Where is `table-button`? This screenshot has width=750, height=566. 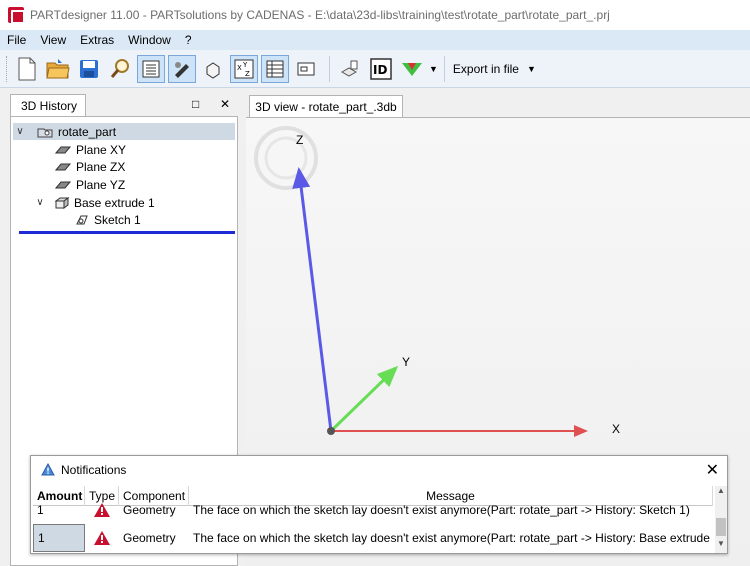 table-button is located at coordinates (275, 68).